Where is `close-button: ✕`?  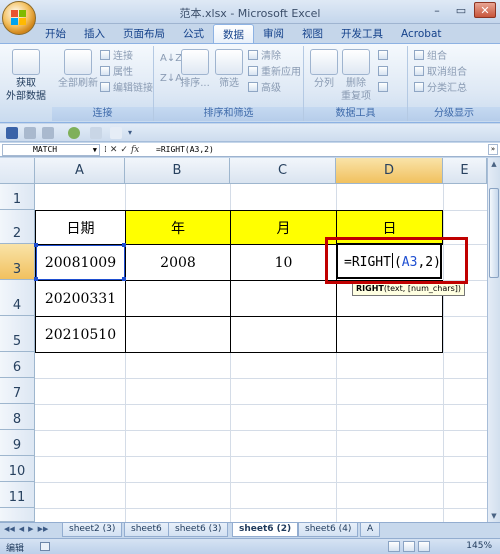
close-button: ✕ is located at coordinates (485, 10).